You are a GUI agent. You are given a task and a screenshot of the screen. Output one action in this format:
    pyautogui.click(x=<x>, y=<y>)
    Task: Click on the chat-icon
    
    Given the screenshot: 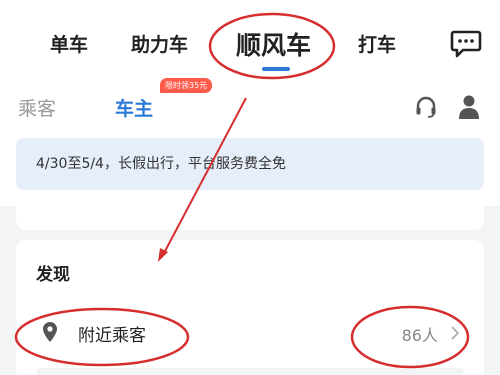 What is the action you would take?
    pyautogui.click(x=466, y=44)
    